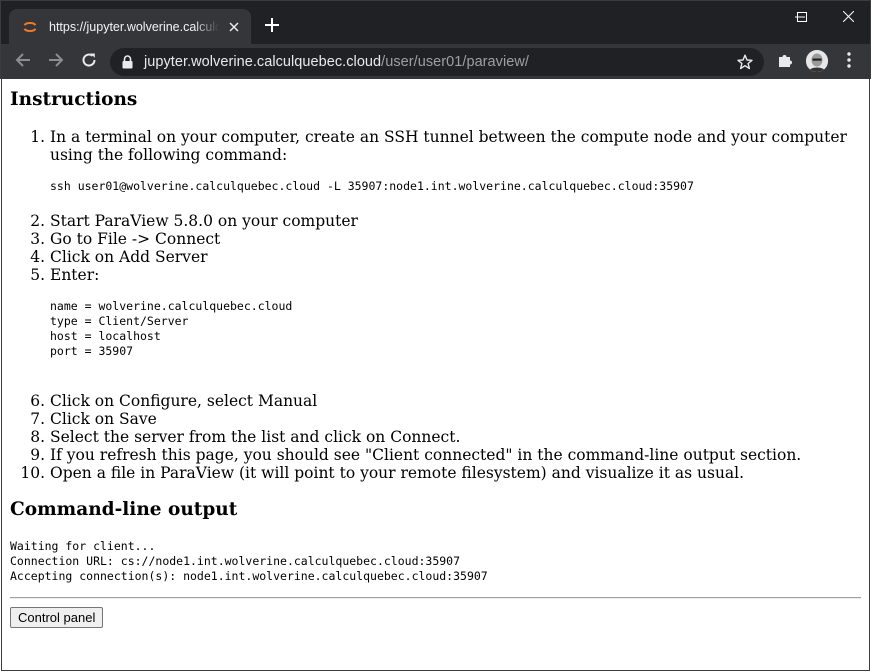 This screenshot has height=672, width=871. What do you see at coordinates (30, 27) in the screenshot?
I see `jupyter-logo-icon` at bounding box center [30, 27].